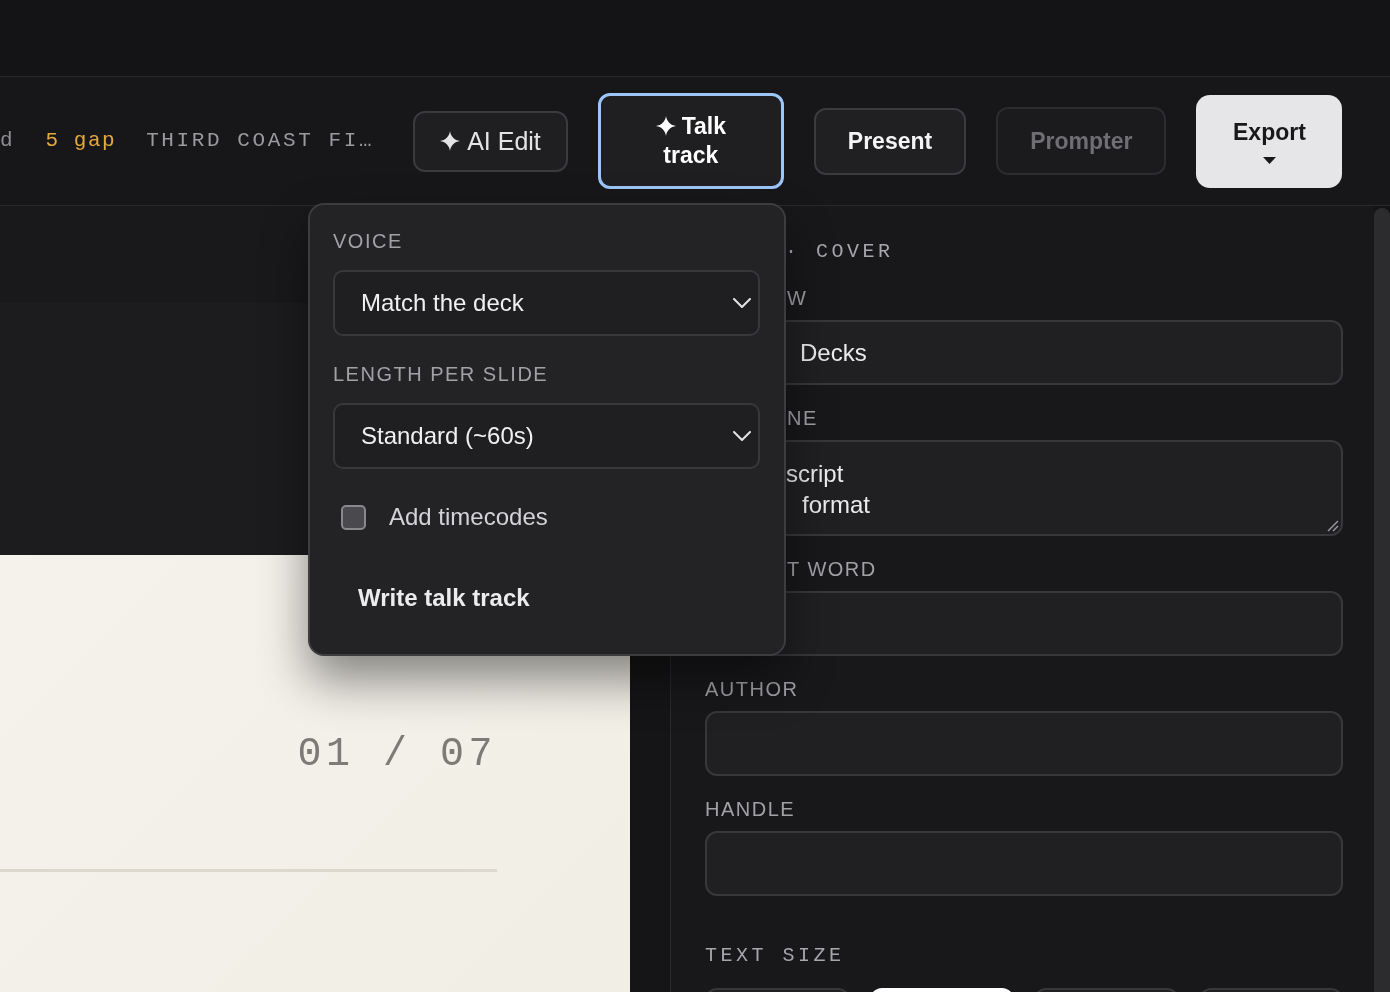 The width and height of the screenshot is (1390, 992). Describe the element at coordinates (750, 809) in the screenshot. I see `field-label: HANDLE` at that location.